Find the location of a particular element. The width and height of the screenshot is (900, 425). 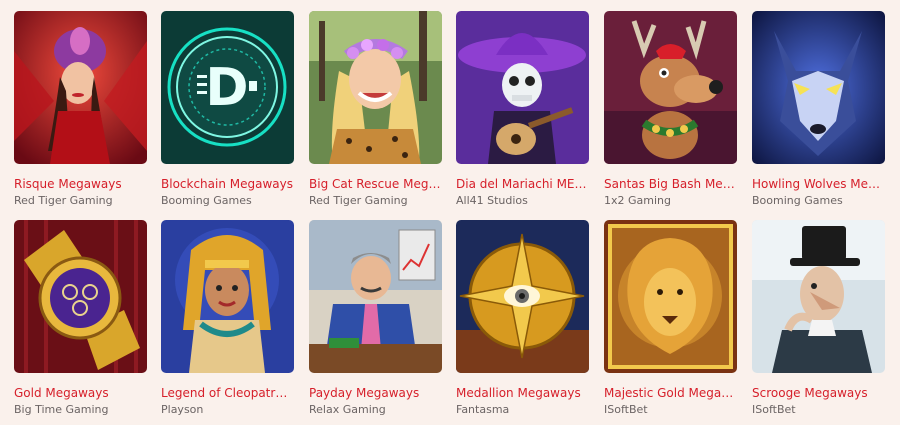

game-provider: 1x2 Gaming is located at coordinates (637, 200).